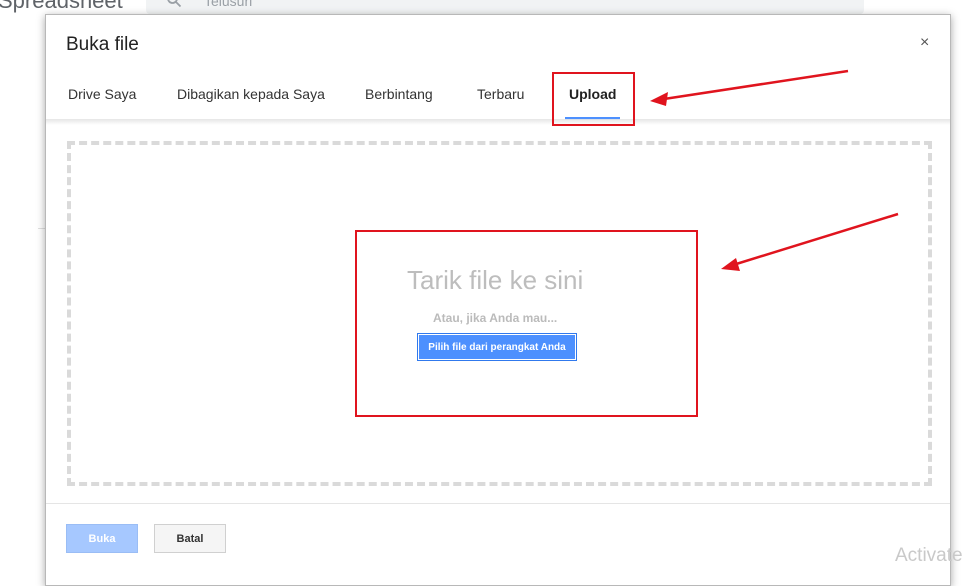 Image resolution: width=963 pixels, height=586 pixels. I want to click on tab-label: Terbaru, so click(501, 94).